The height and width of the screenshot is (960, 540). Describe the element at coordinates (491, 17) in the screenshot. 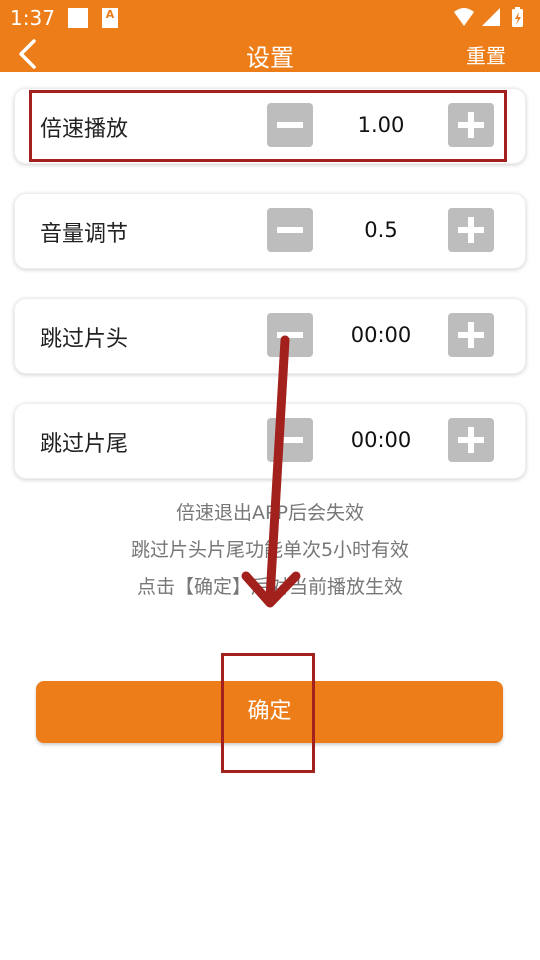

I see `signal-icon` at that location.